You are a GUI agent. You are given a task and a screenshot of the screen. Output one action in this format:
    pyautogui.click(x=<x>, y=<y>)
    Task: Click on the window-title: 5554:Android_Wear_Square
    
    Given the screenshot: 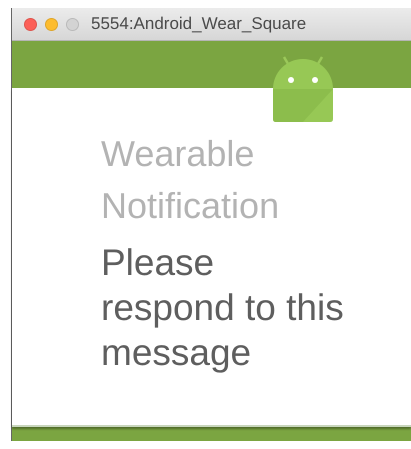 What is the action you would take?
    pyautogui.click(x=198, y=24)
    